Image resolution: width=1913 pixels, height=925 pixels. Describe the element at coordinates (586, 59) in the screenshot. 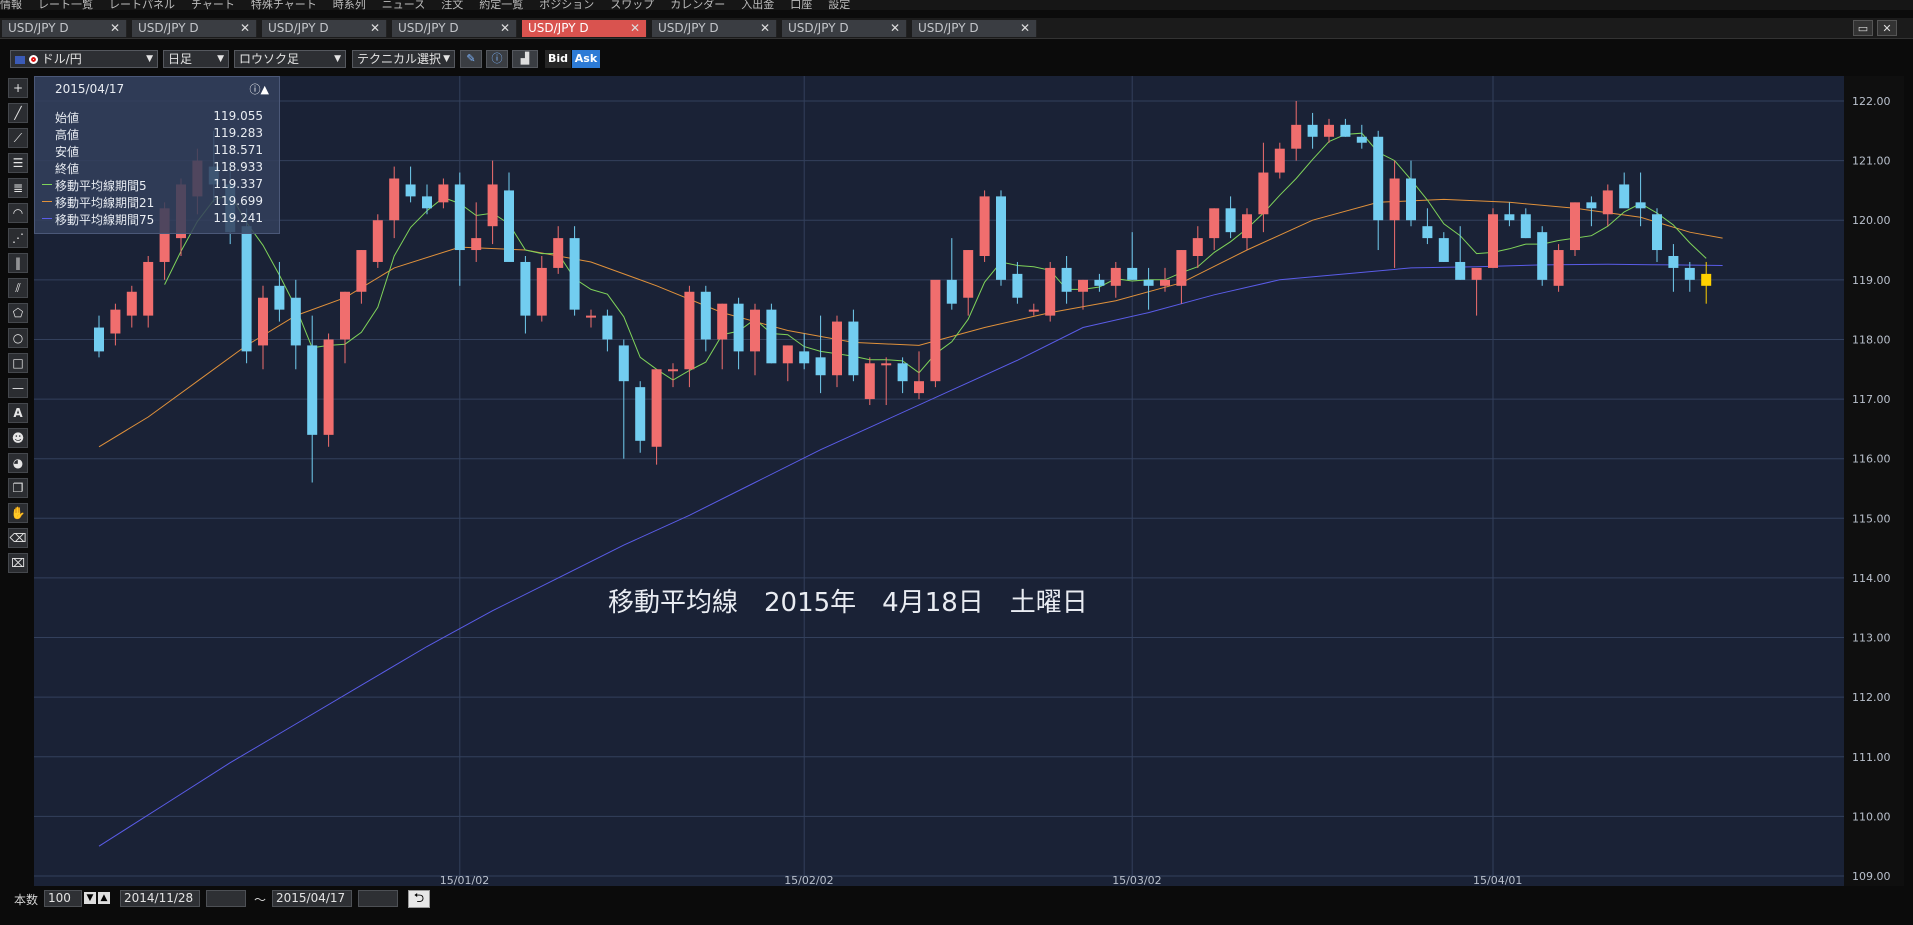

I see `ask-button: Ask` at that location.